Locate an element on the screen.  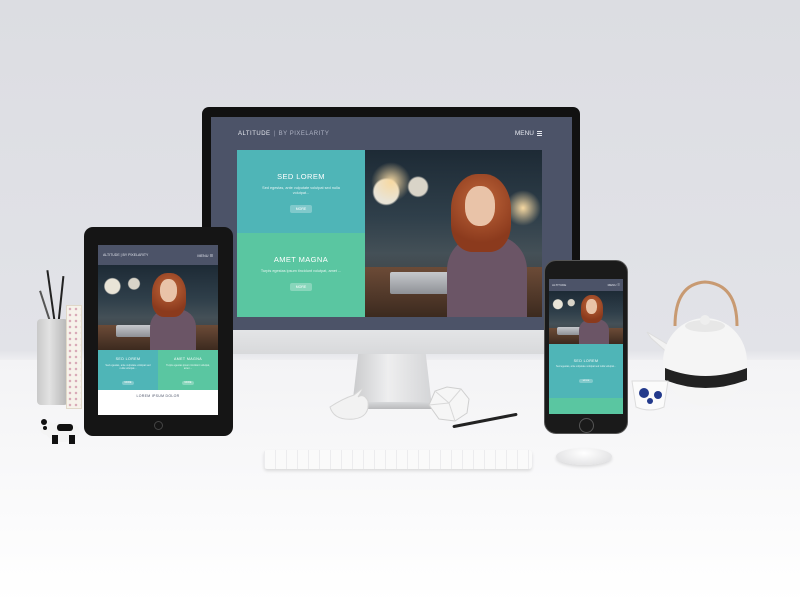
phone-home-button is located at coordinates (586, 425).